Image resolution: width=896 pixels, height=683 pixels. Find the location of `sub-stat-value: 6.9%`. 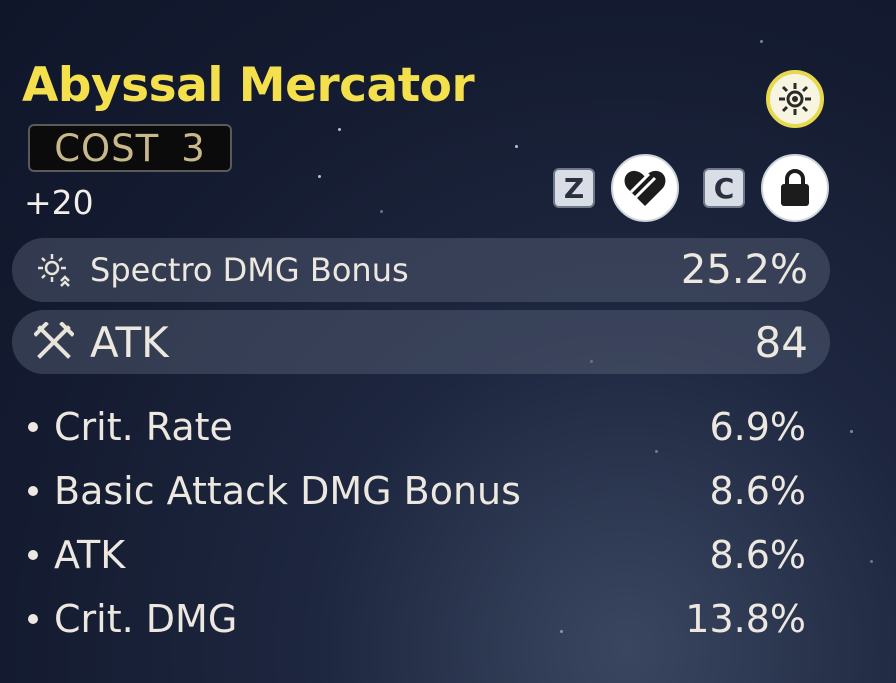

sub-stat-value: 6.9% is located at coordinates (757, 427).